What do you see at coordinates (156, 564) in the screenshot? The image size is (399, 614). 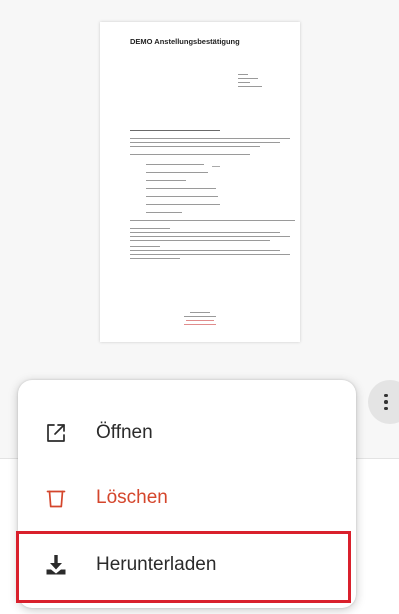 I see `menu-item-download-label: Herunterladen` at bounding box center [156, 564].